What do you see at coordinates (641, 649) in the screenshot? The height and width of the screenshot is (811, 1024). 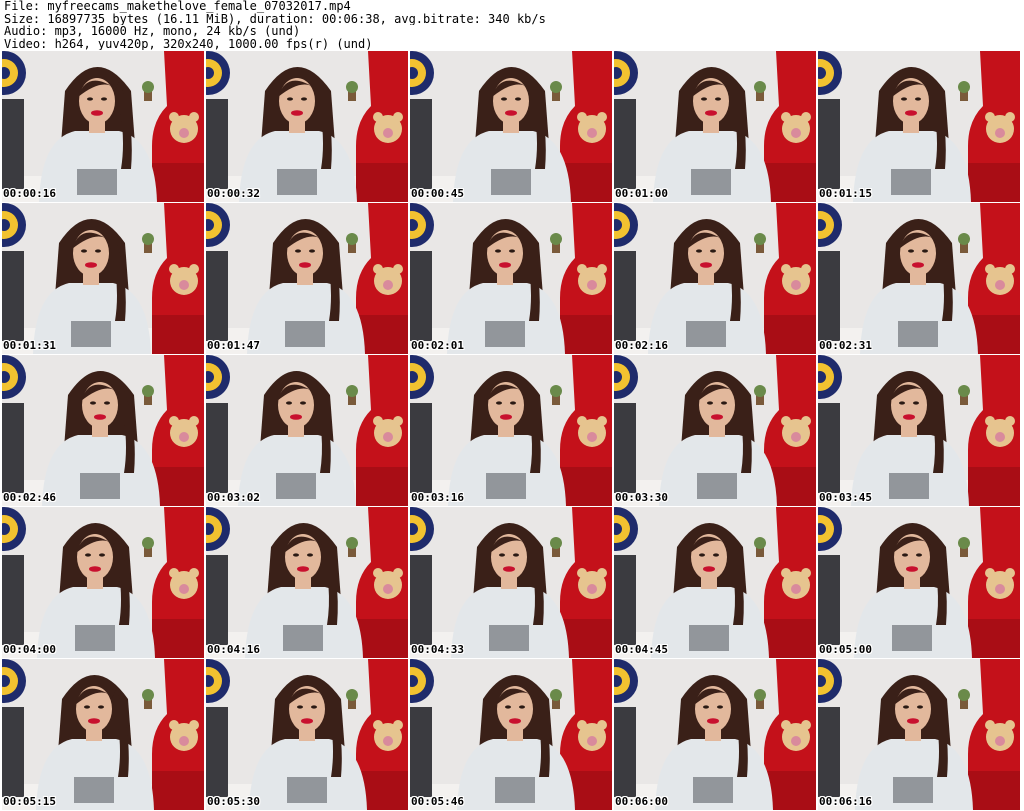 I see `frame-timestamp: 00:04:45` at bounding box center [641, 649].